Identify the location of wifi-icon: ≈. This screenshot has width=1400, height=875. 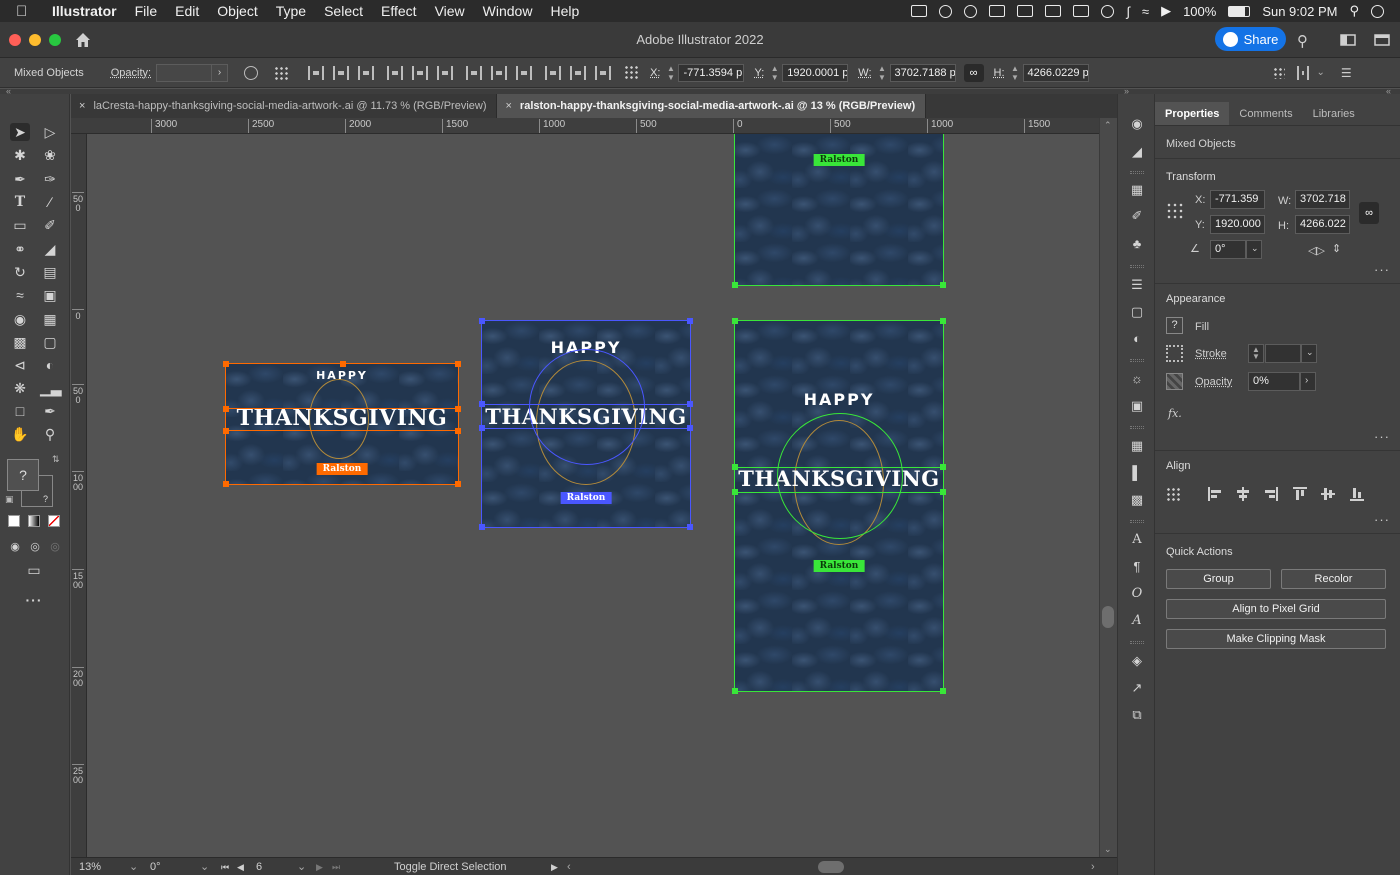
(1145, 11).